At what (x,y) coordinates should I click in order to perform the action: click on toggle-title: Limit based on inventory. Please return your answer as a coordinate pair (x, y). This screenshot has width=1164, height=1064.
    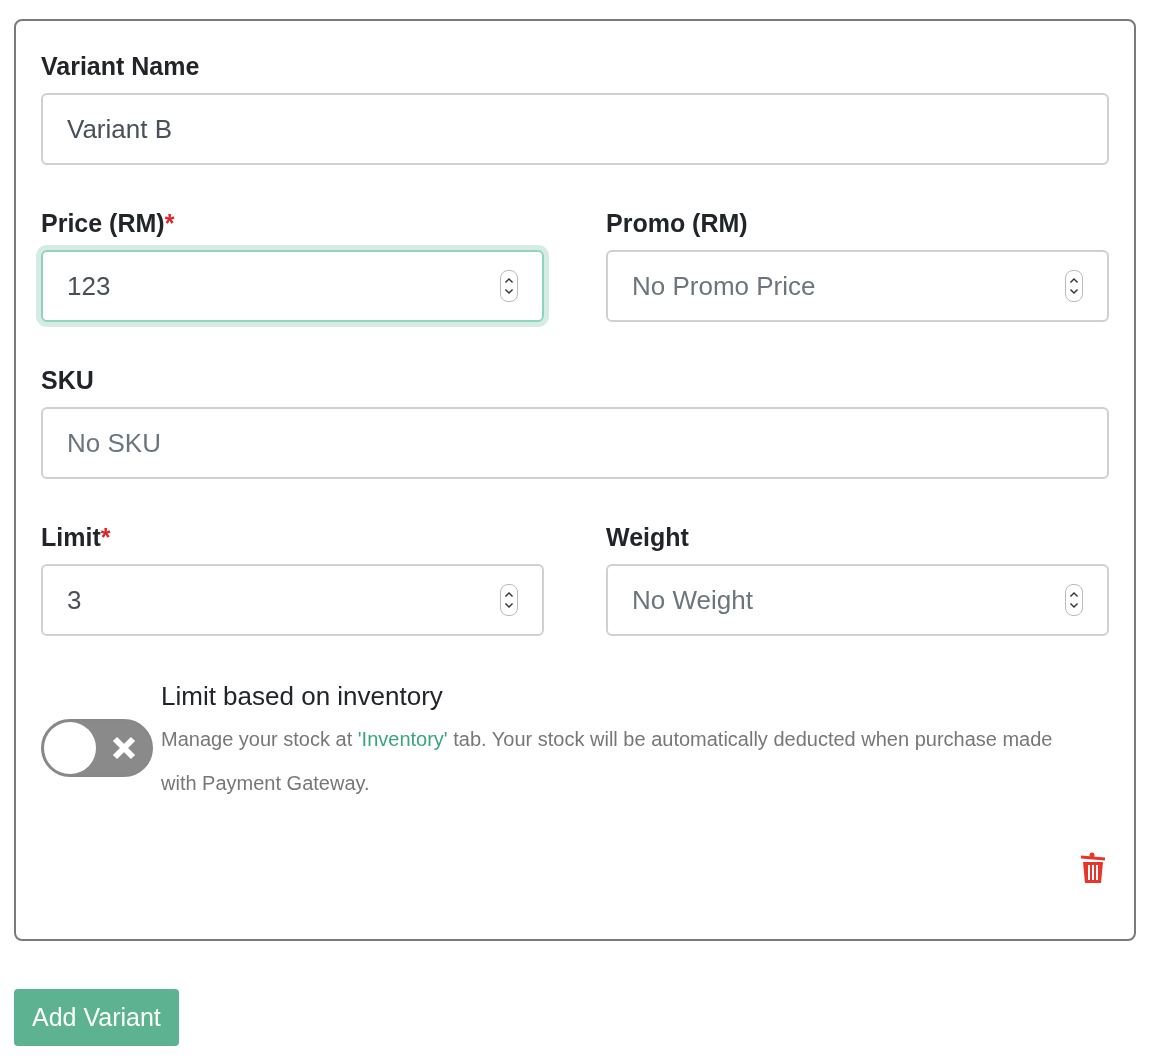
    Looking at the image, I should click on (302, 696).